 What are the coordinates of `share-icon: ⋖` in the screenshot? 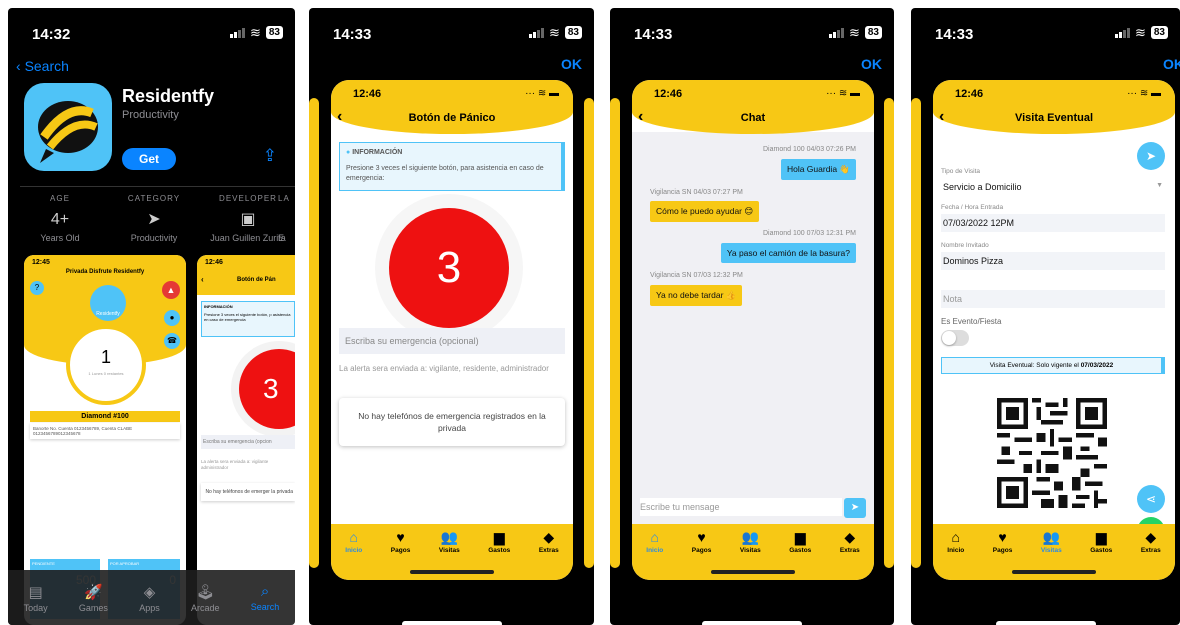 It's located at (1151, 499).